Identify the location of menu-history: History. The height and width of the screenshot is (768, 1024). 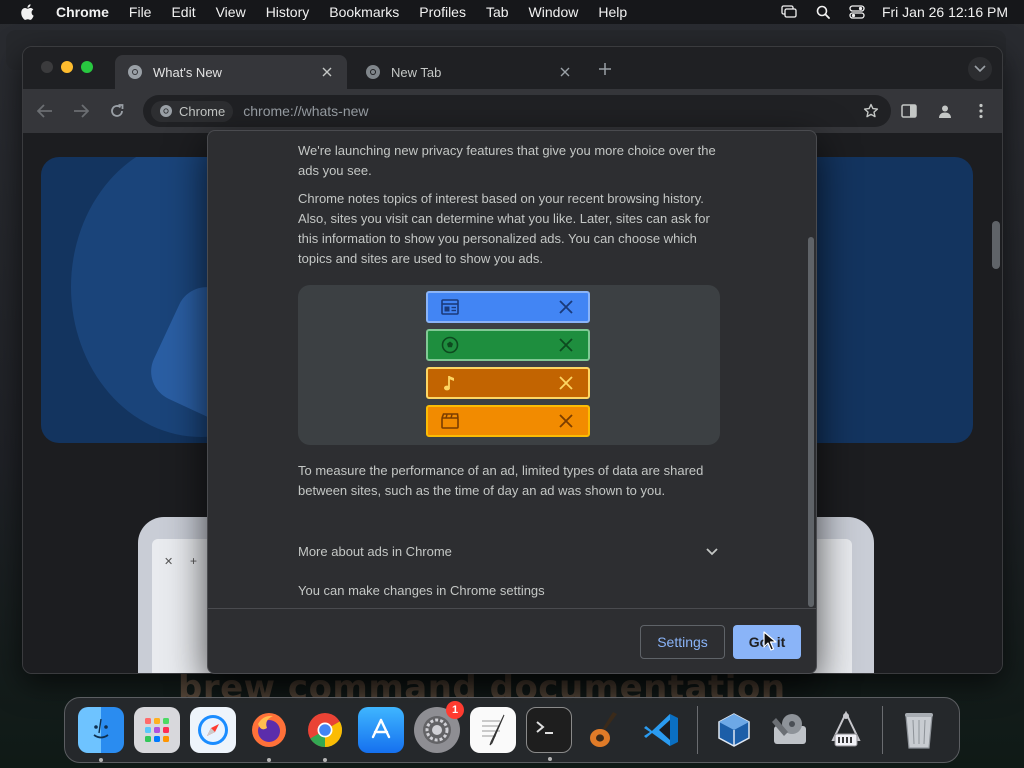
(288, 12).